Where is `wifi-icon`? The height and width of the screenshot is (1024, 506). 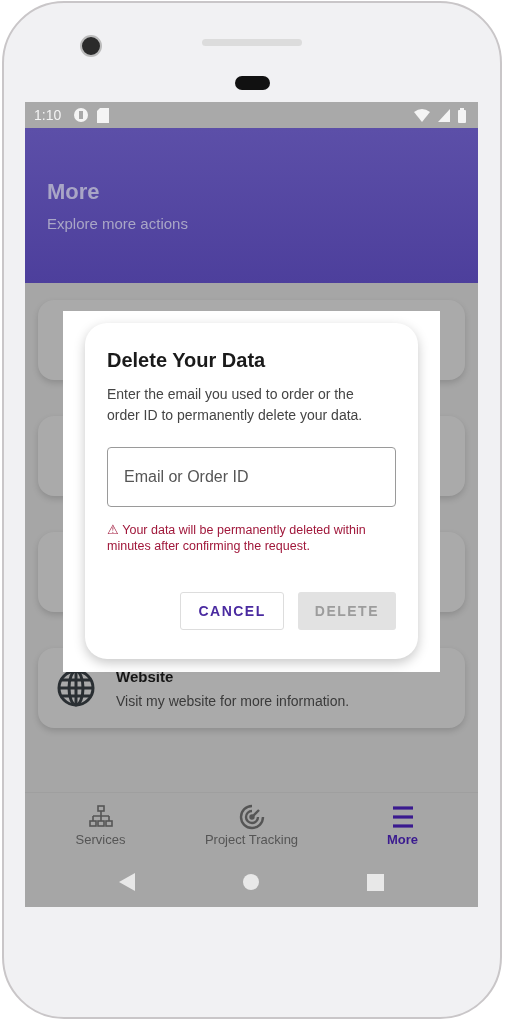 wifi-icon is located at coordinates (422, 115).